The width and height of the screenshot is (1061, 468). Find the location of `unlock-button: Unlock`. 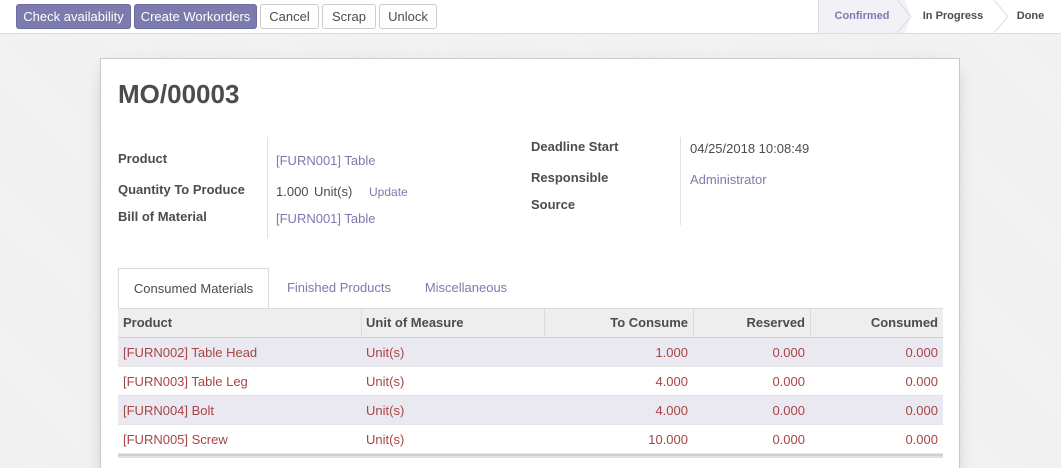

unlock-button: Unlock is located at coordinates (408, 16).